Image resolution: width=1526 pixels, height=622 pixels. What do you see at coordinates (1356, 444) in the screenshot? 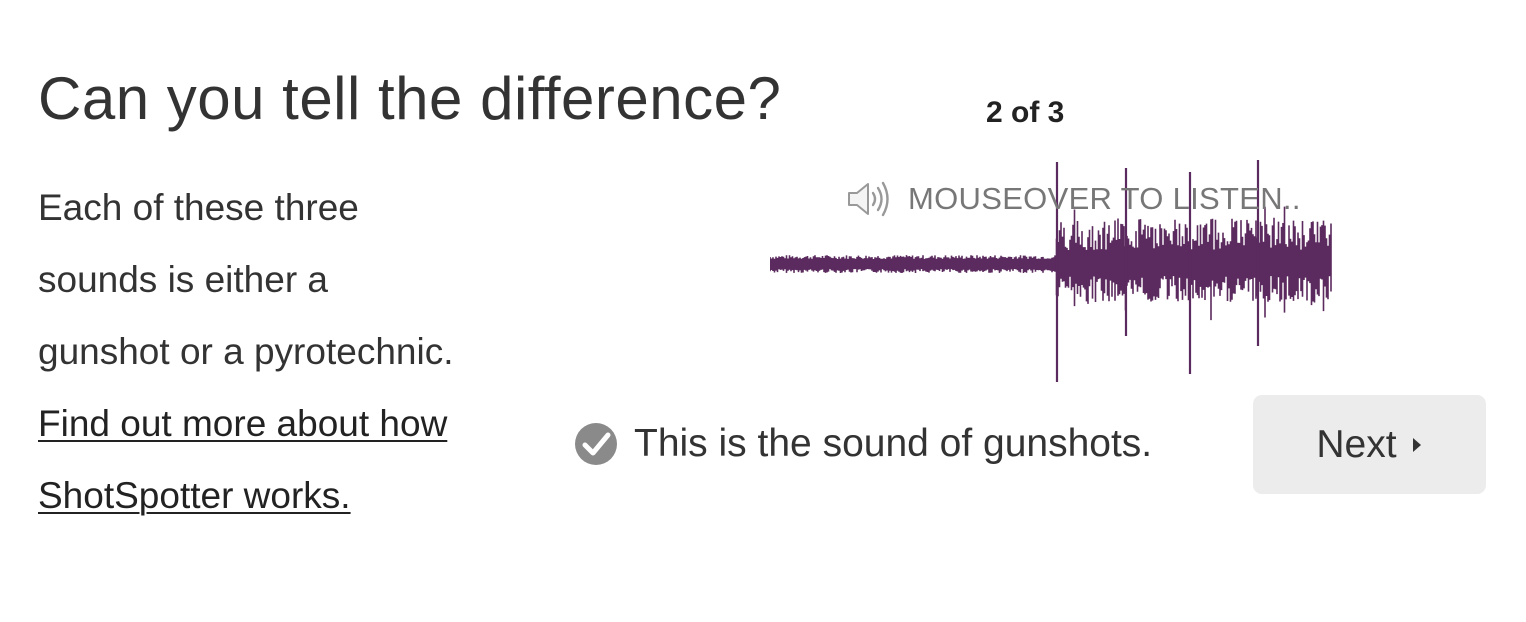
I see `next-label: Next` at bounding box center [1356, 444].